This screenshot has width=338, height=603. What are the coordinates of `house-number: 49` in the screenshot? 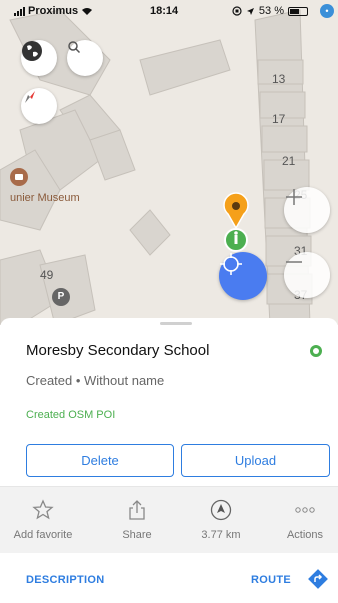 It's located at (47, 275).